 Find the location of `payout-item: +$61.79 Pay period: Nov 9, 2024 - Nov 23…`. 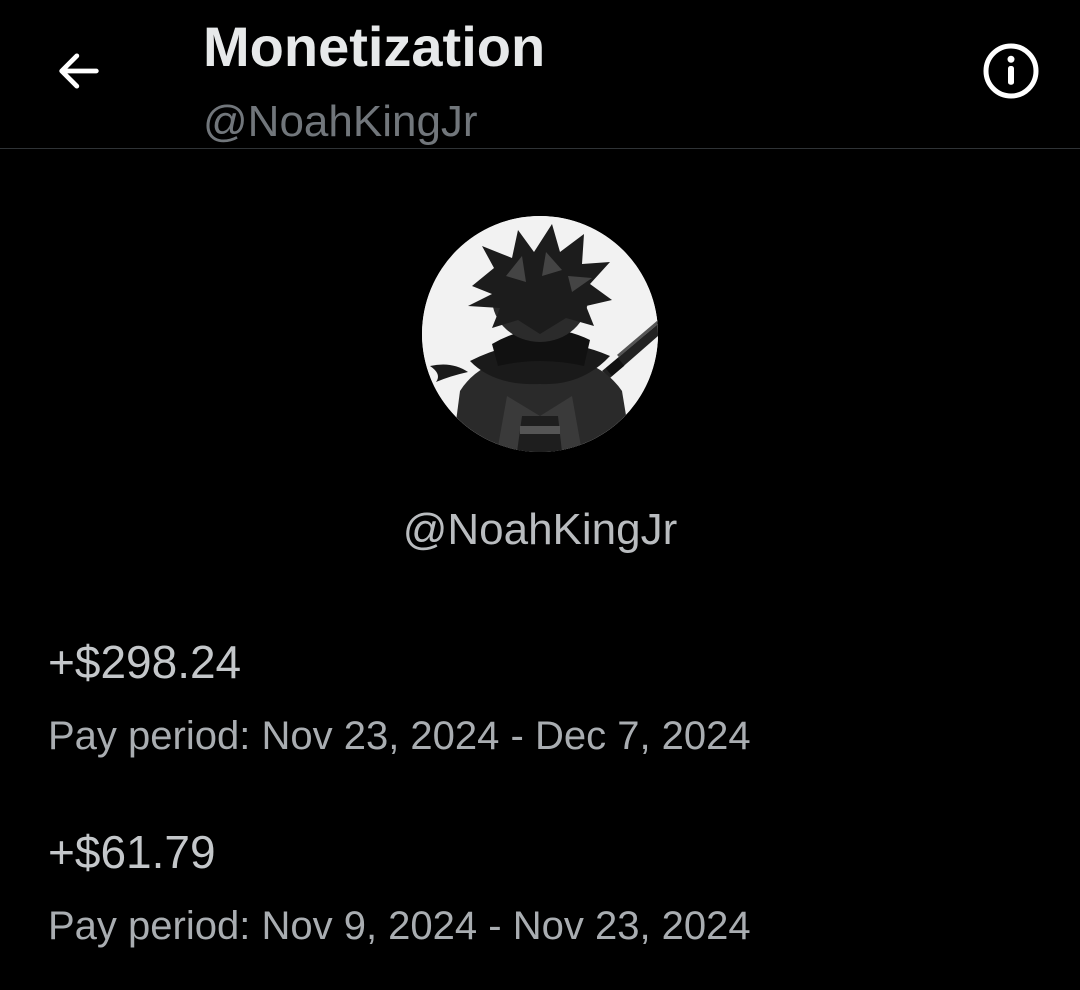

payout-item: +$61.79 Pay period: Nov 9, 2024 - Nov 23… is located at coordinates (548, 888).